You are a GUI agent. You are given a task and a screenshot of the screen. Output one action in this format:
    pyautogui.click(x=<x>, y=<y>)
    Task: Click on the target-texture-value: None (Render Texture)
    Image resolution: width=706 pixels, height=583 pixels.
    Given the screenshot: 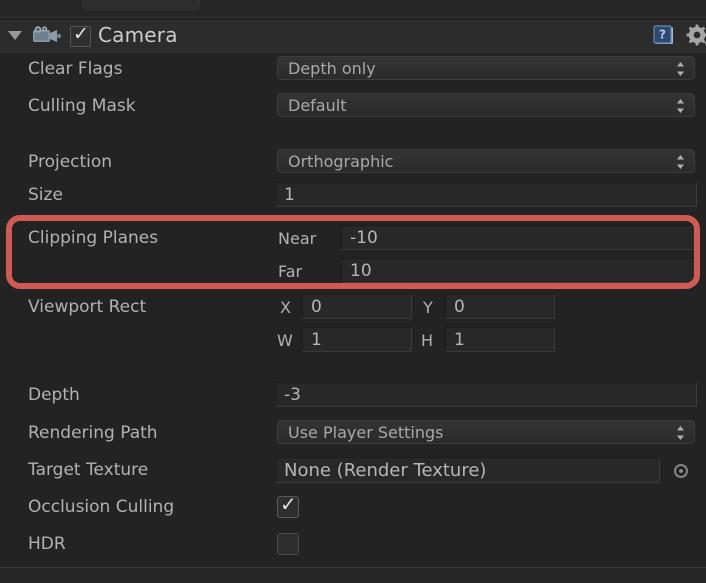 What is the action you would take?
    pyautogui.click(x=385, y=470)
    